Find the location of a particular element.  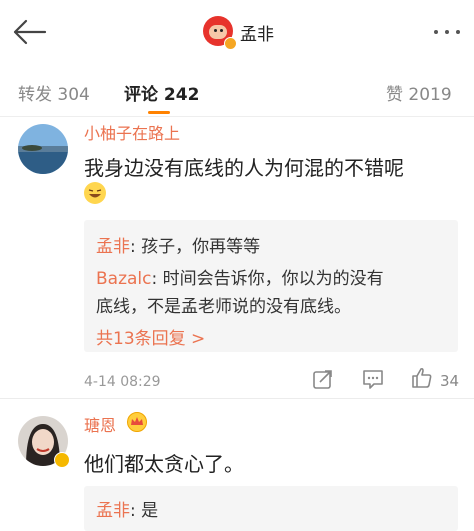

reply-box: 孟非: 是 is located at coordinates (271, 508).